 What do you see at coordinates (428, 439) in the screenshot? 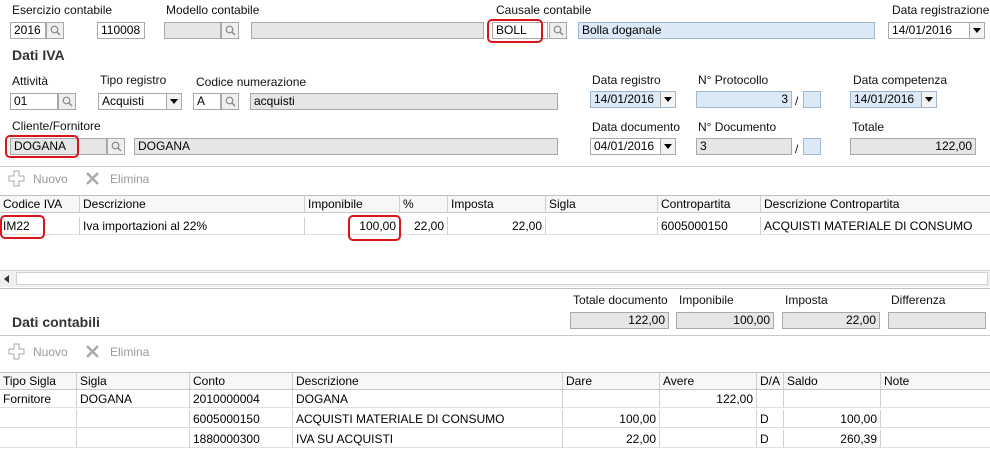
I see `table-cell: IVA SU ACQUISTI` at bounding box center [428, 439].